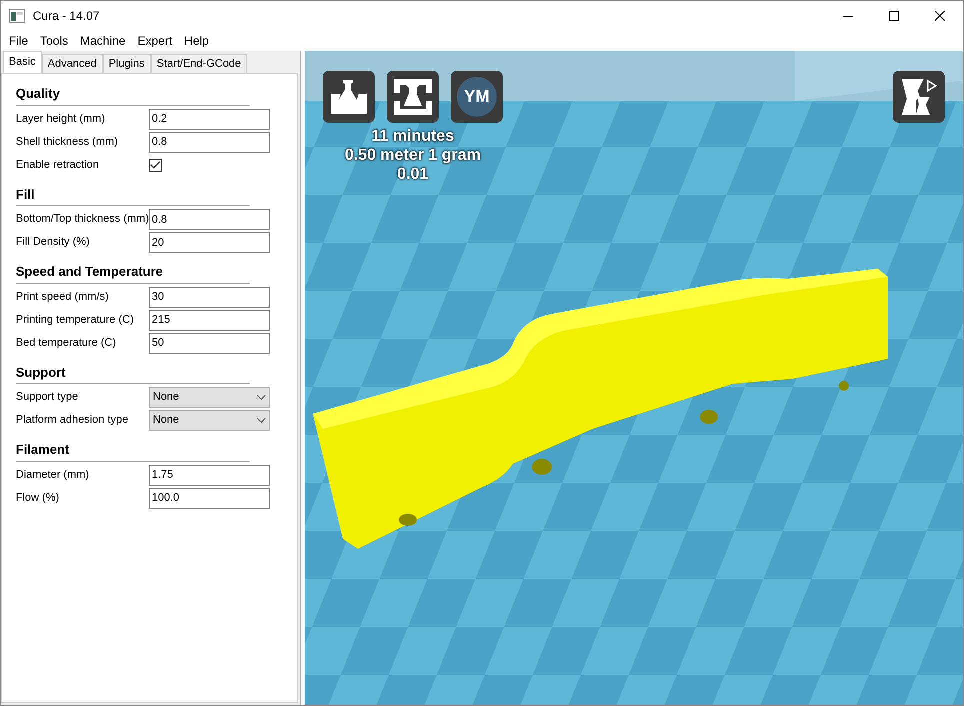  What do you see at coordinates (209, 297) in the screenshot?
I see `input-field: 30` at bounding box center [209, 297].